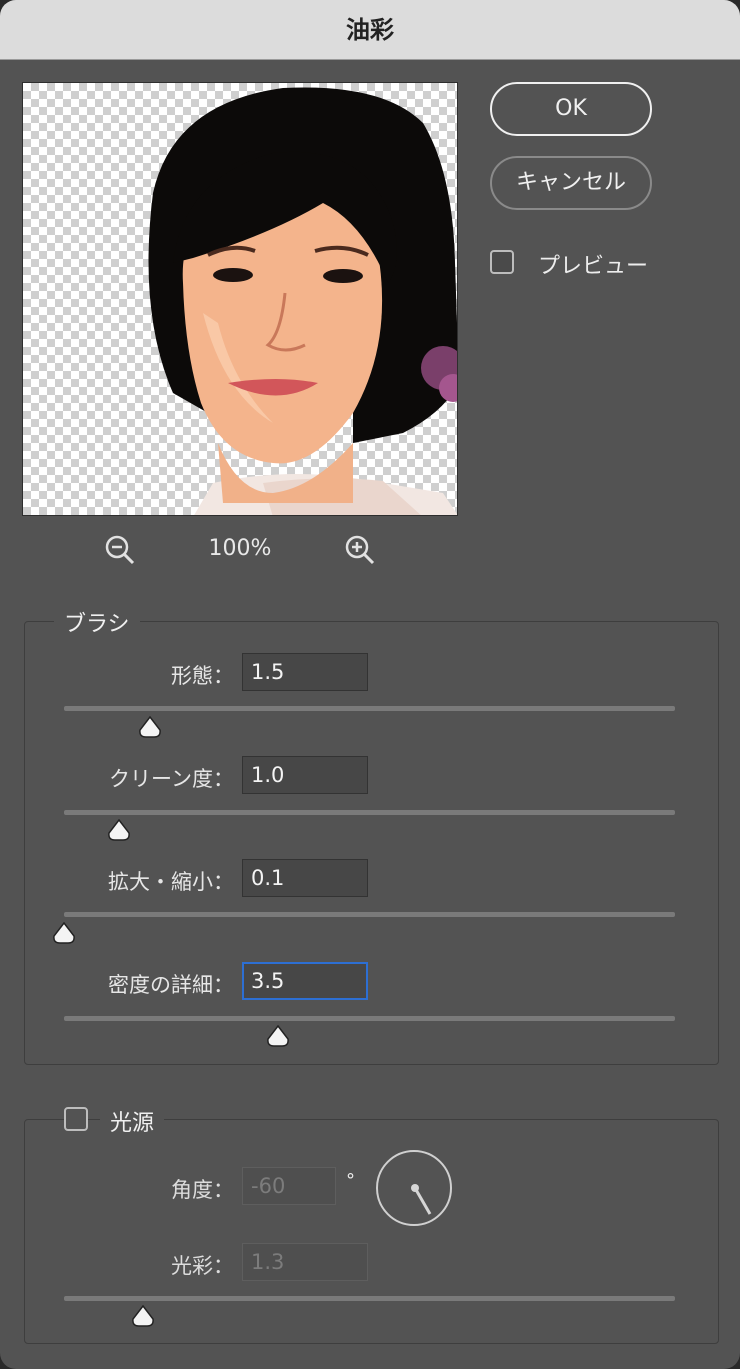 This screenshot has height=1369, width=740. I want to click on brush-group-title: ブラシ, so click(97, 622).